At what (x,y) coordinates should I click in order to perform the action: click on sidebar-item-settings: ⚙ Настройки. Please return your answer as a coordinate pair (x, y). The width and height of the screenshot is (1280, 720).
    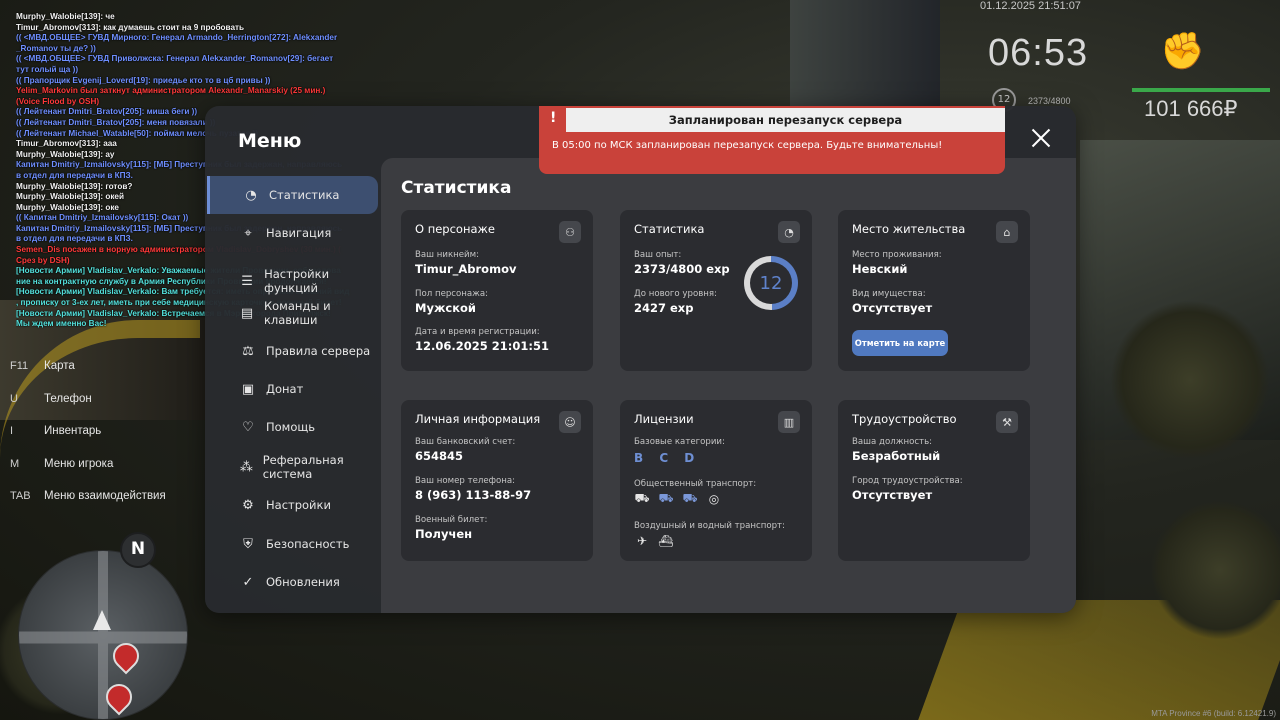
    Looking at the image, I should click on (291, 505).